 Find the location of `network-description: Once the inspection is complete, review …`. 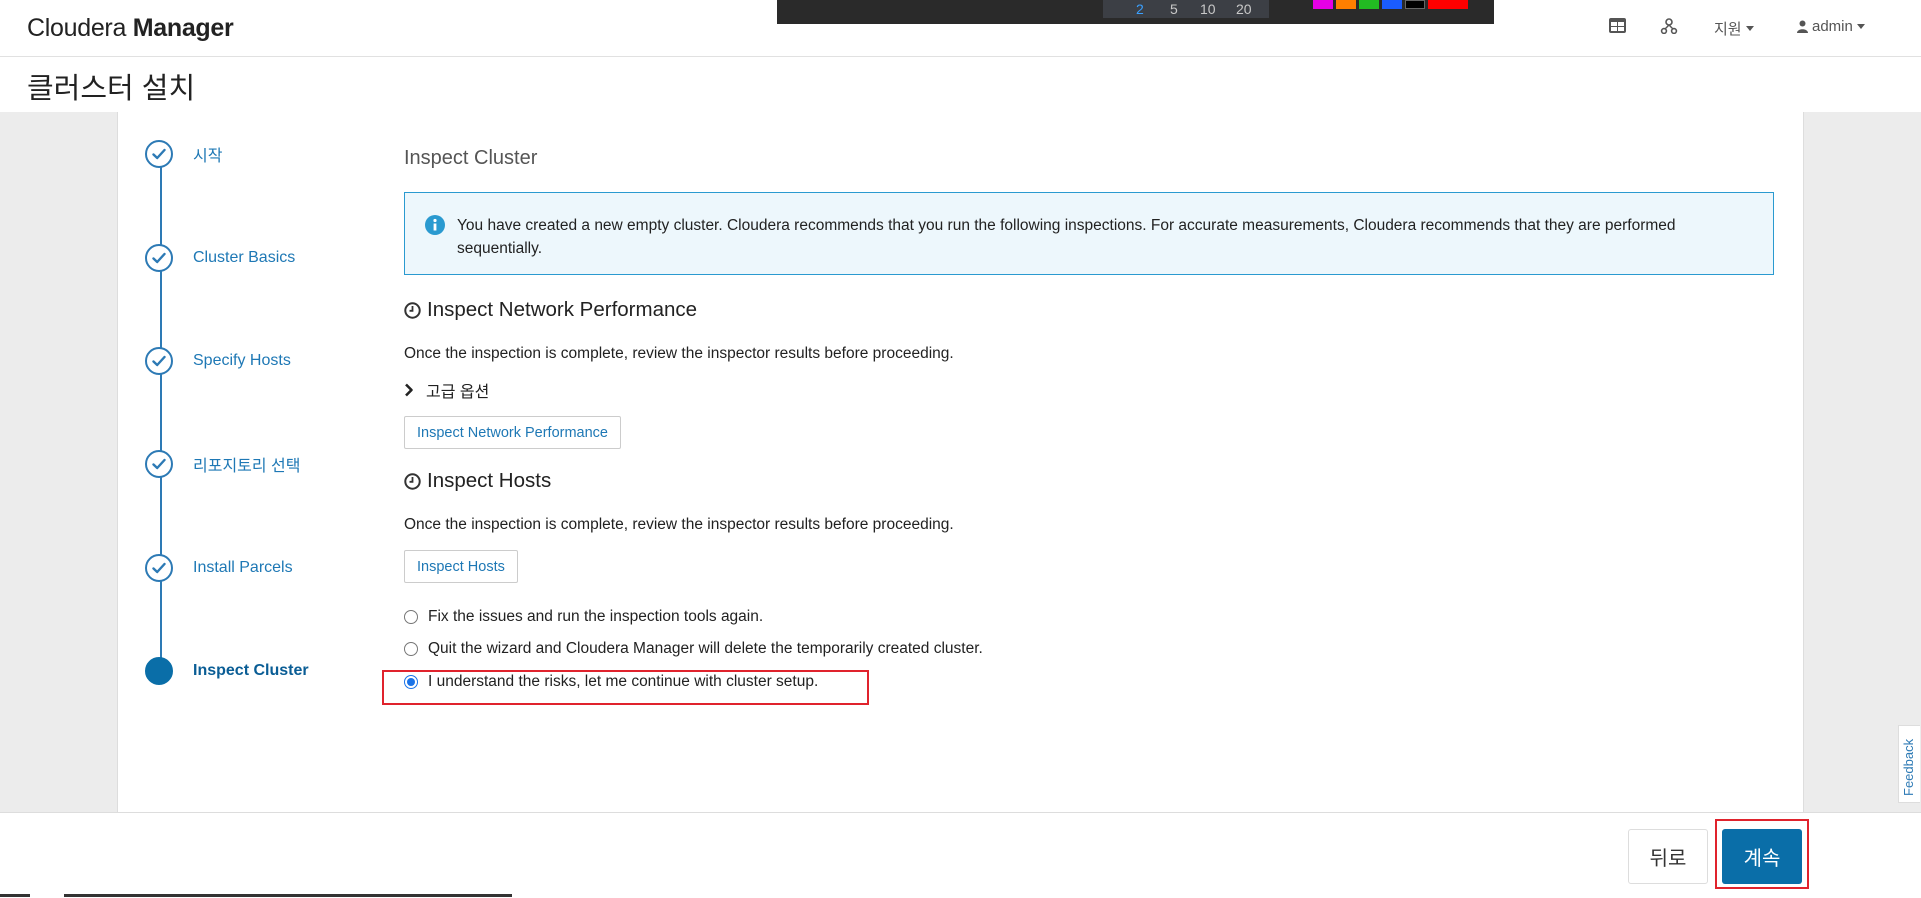

network-description: Once the inspection is complete, review … is located at coordinates (679, 353).